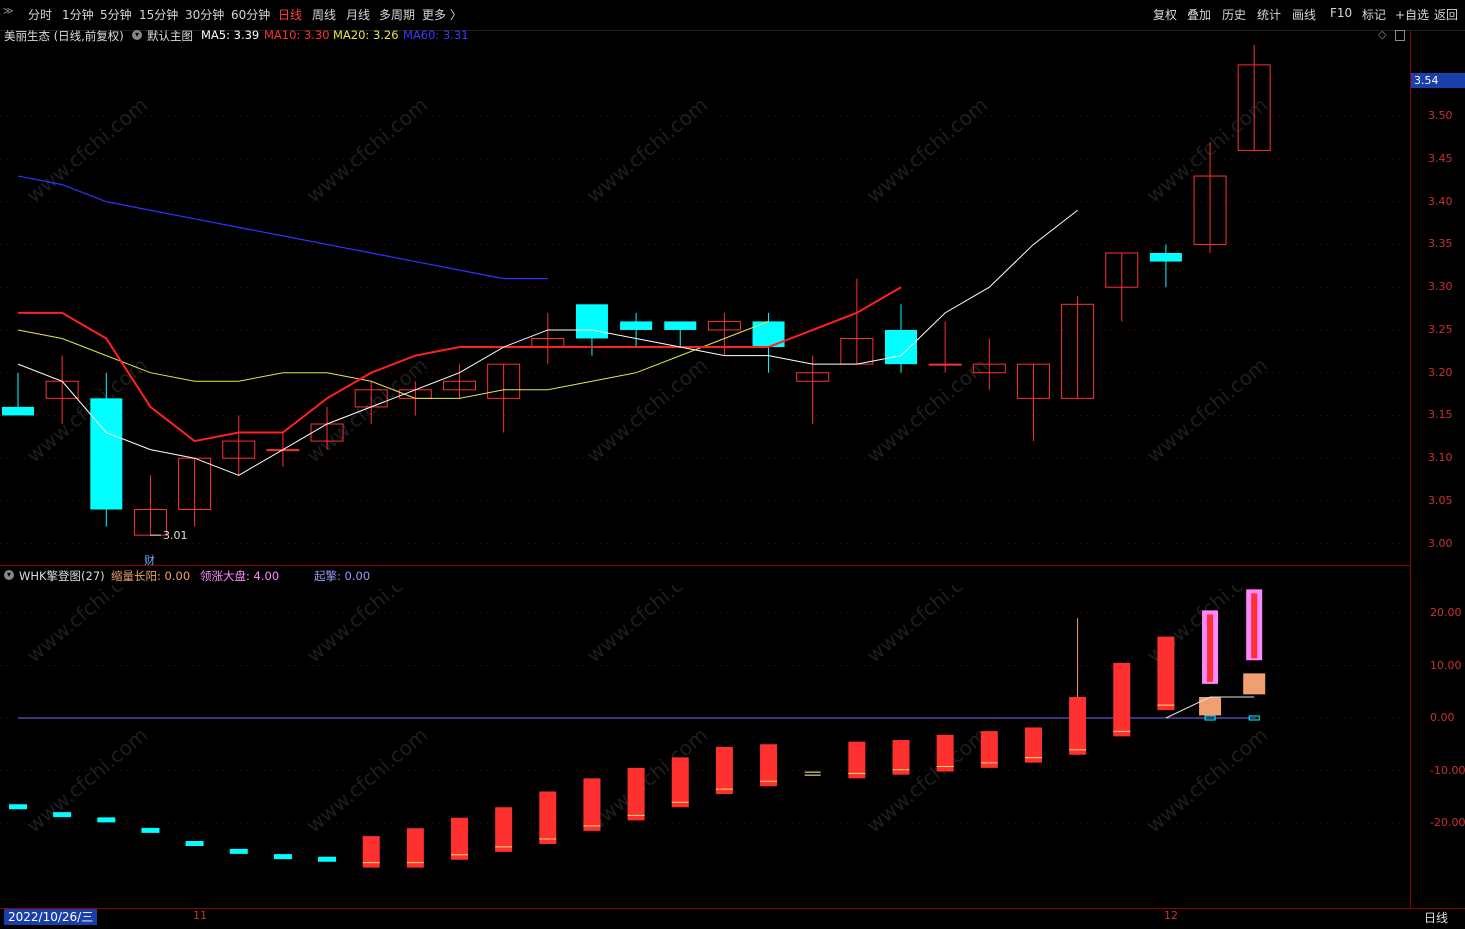 This screenshot has height=929, width=1465. Describe the element at coordinates (1410, 469) in the screenshot. I see `price-axis-line` at that location.